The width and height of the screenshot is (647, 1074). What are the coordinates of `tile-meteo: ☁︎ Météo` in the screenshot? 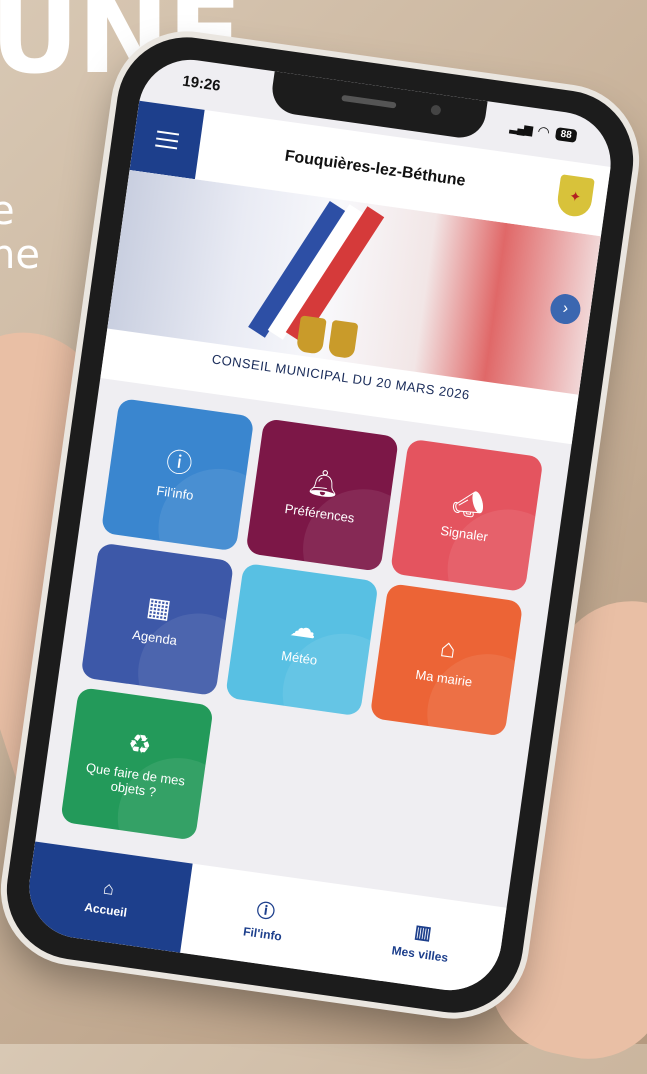 It's located at (302, 639).